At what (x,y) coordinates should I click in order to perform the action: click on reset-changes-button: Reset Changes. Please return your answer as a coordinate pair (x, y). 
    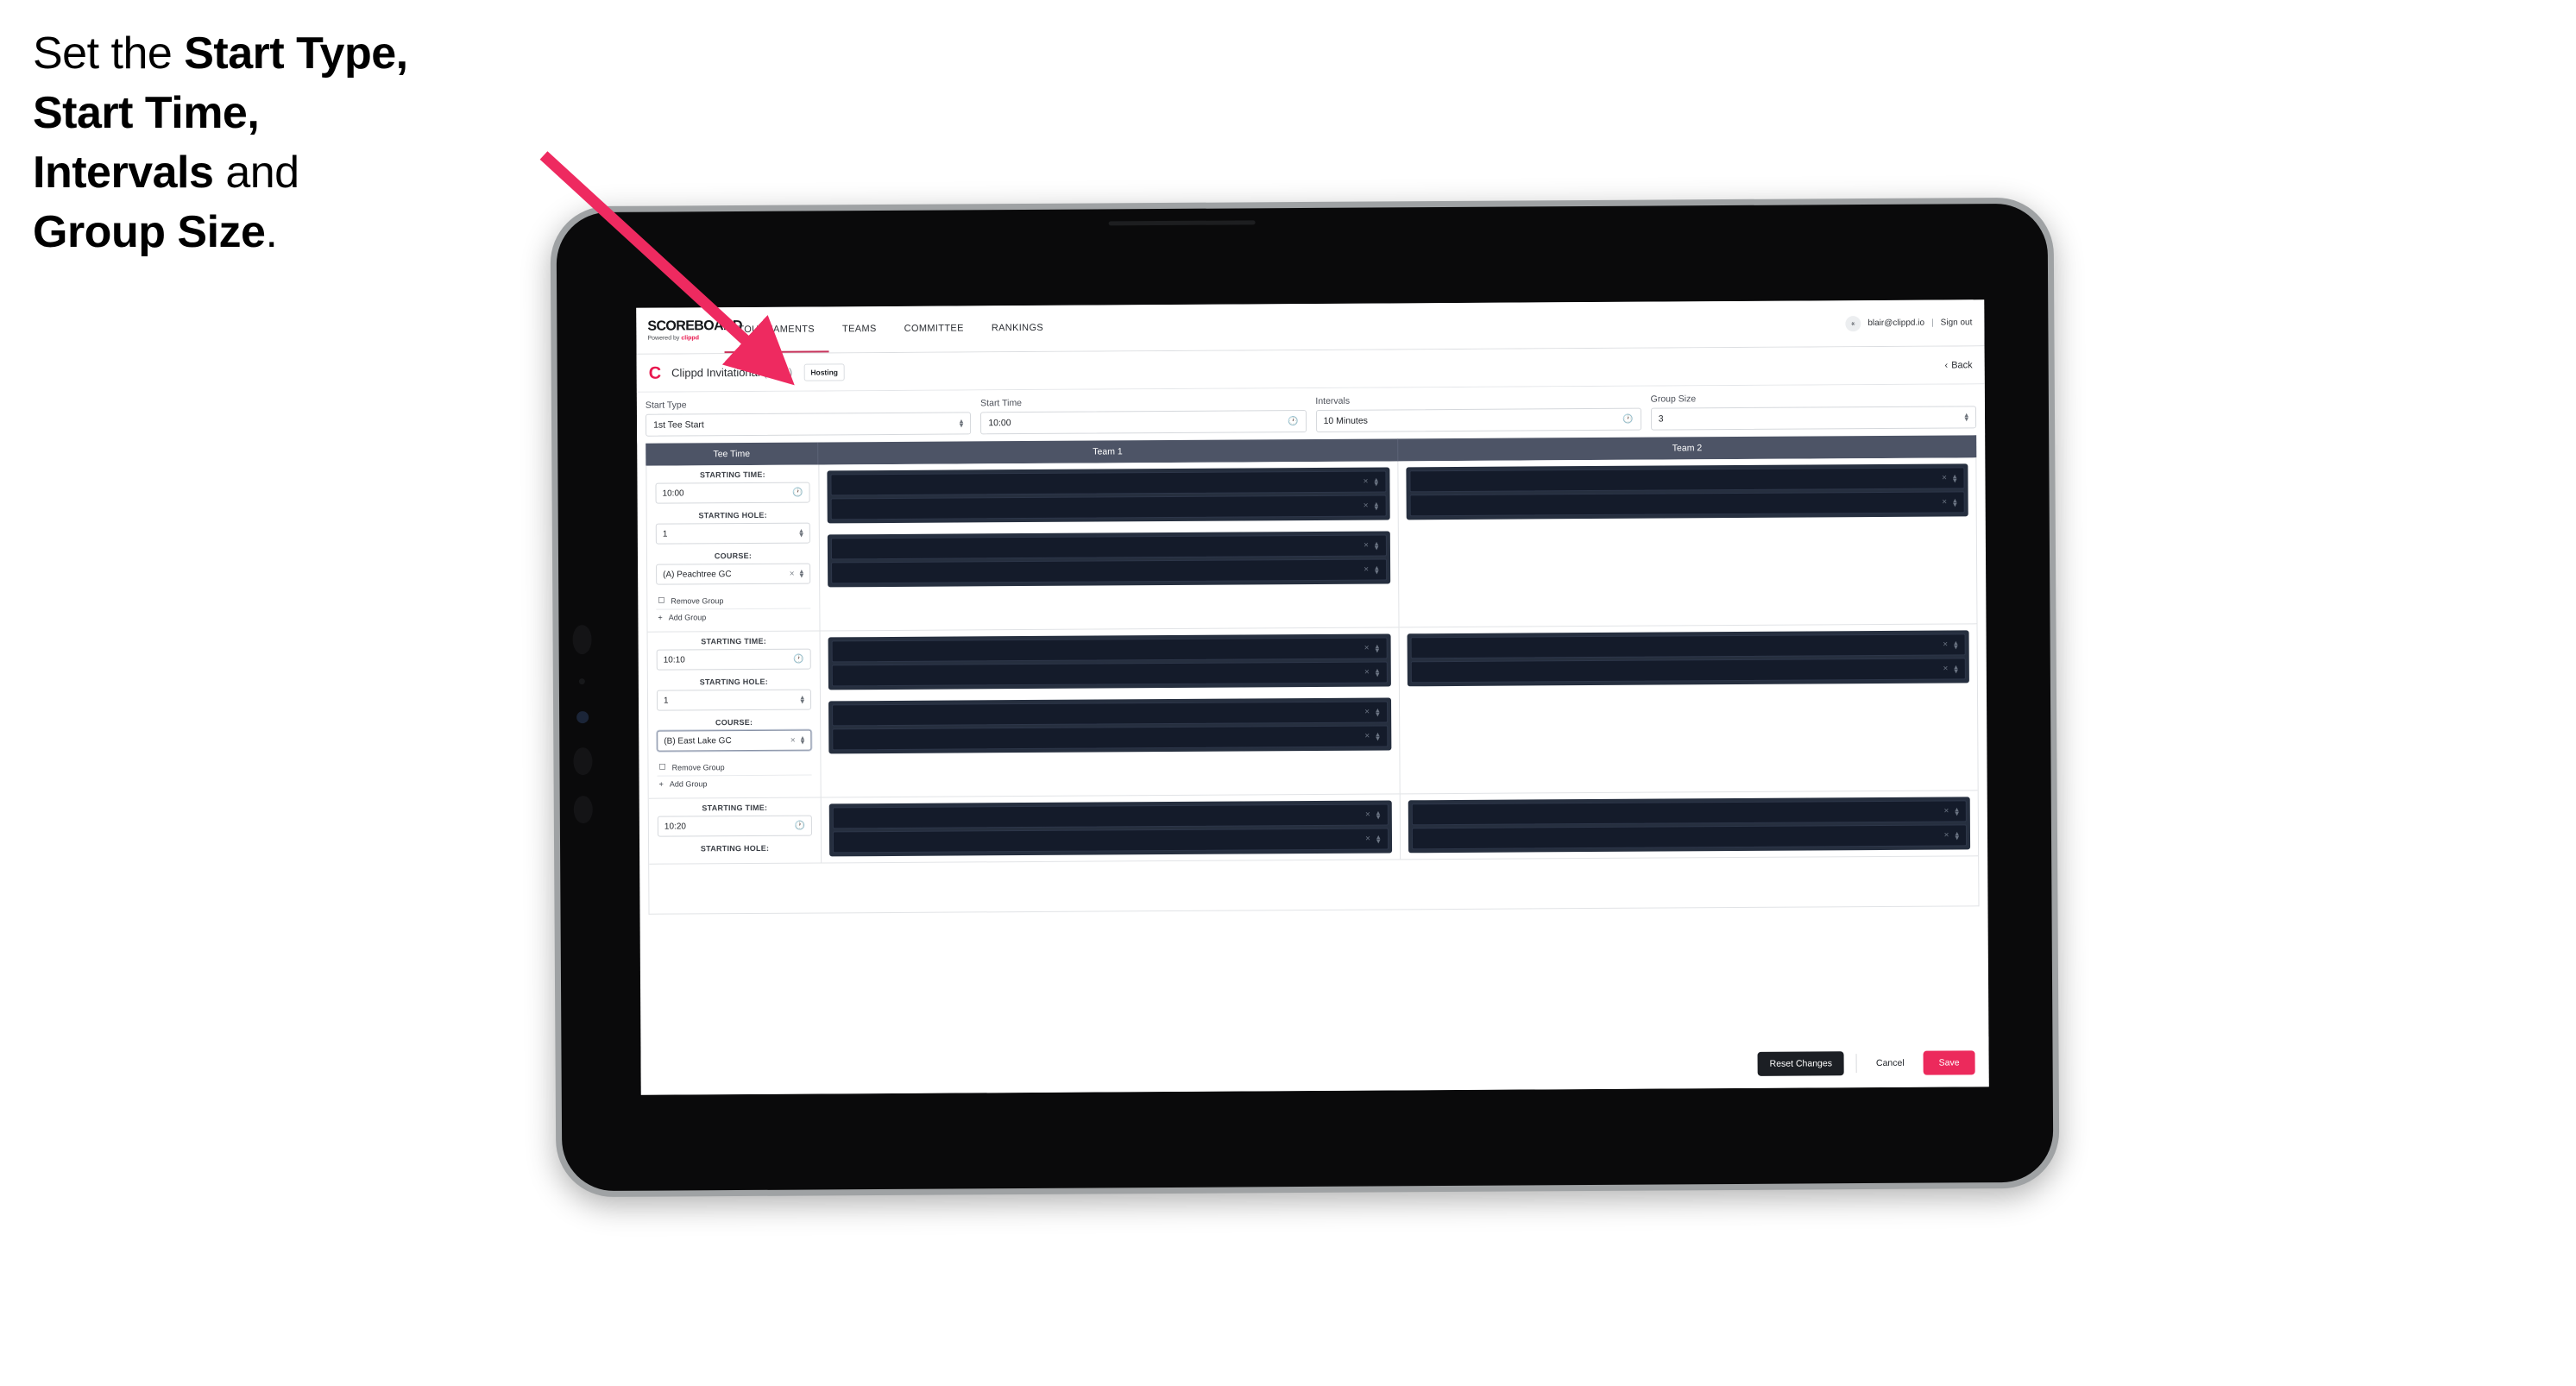
    Looking at the image, I should click on (1801, 1063).